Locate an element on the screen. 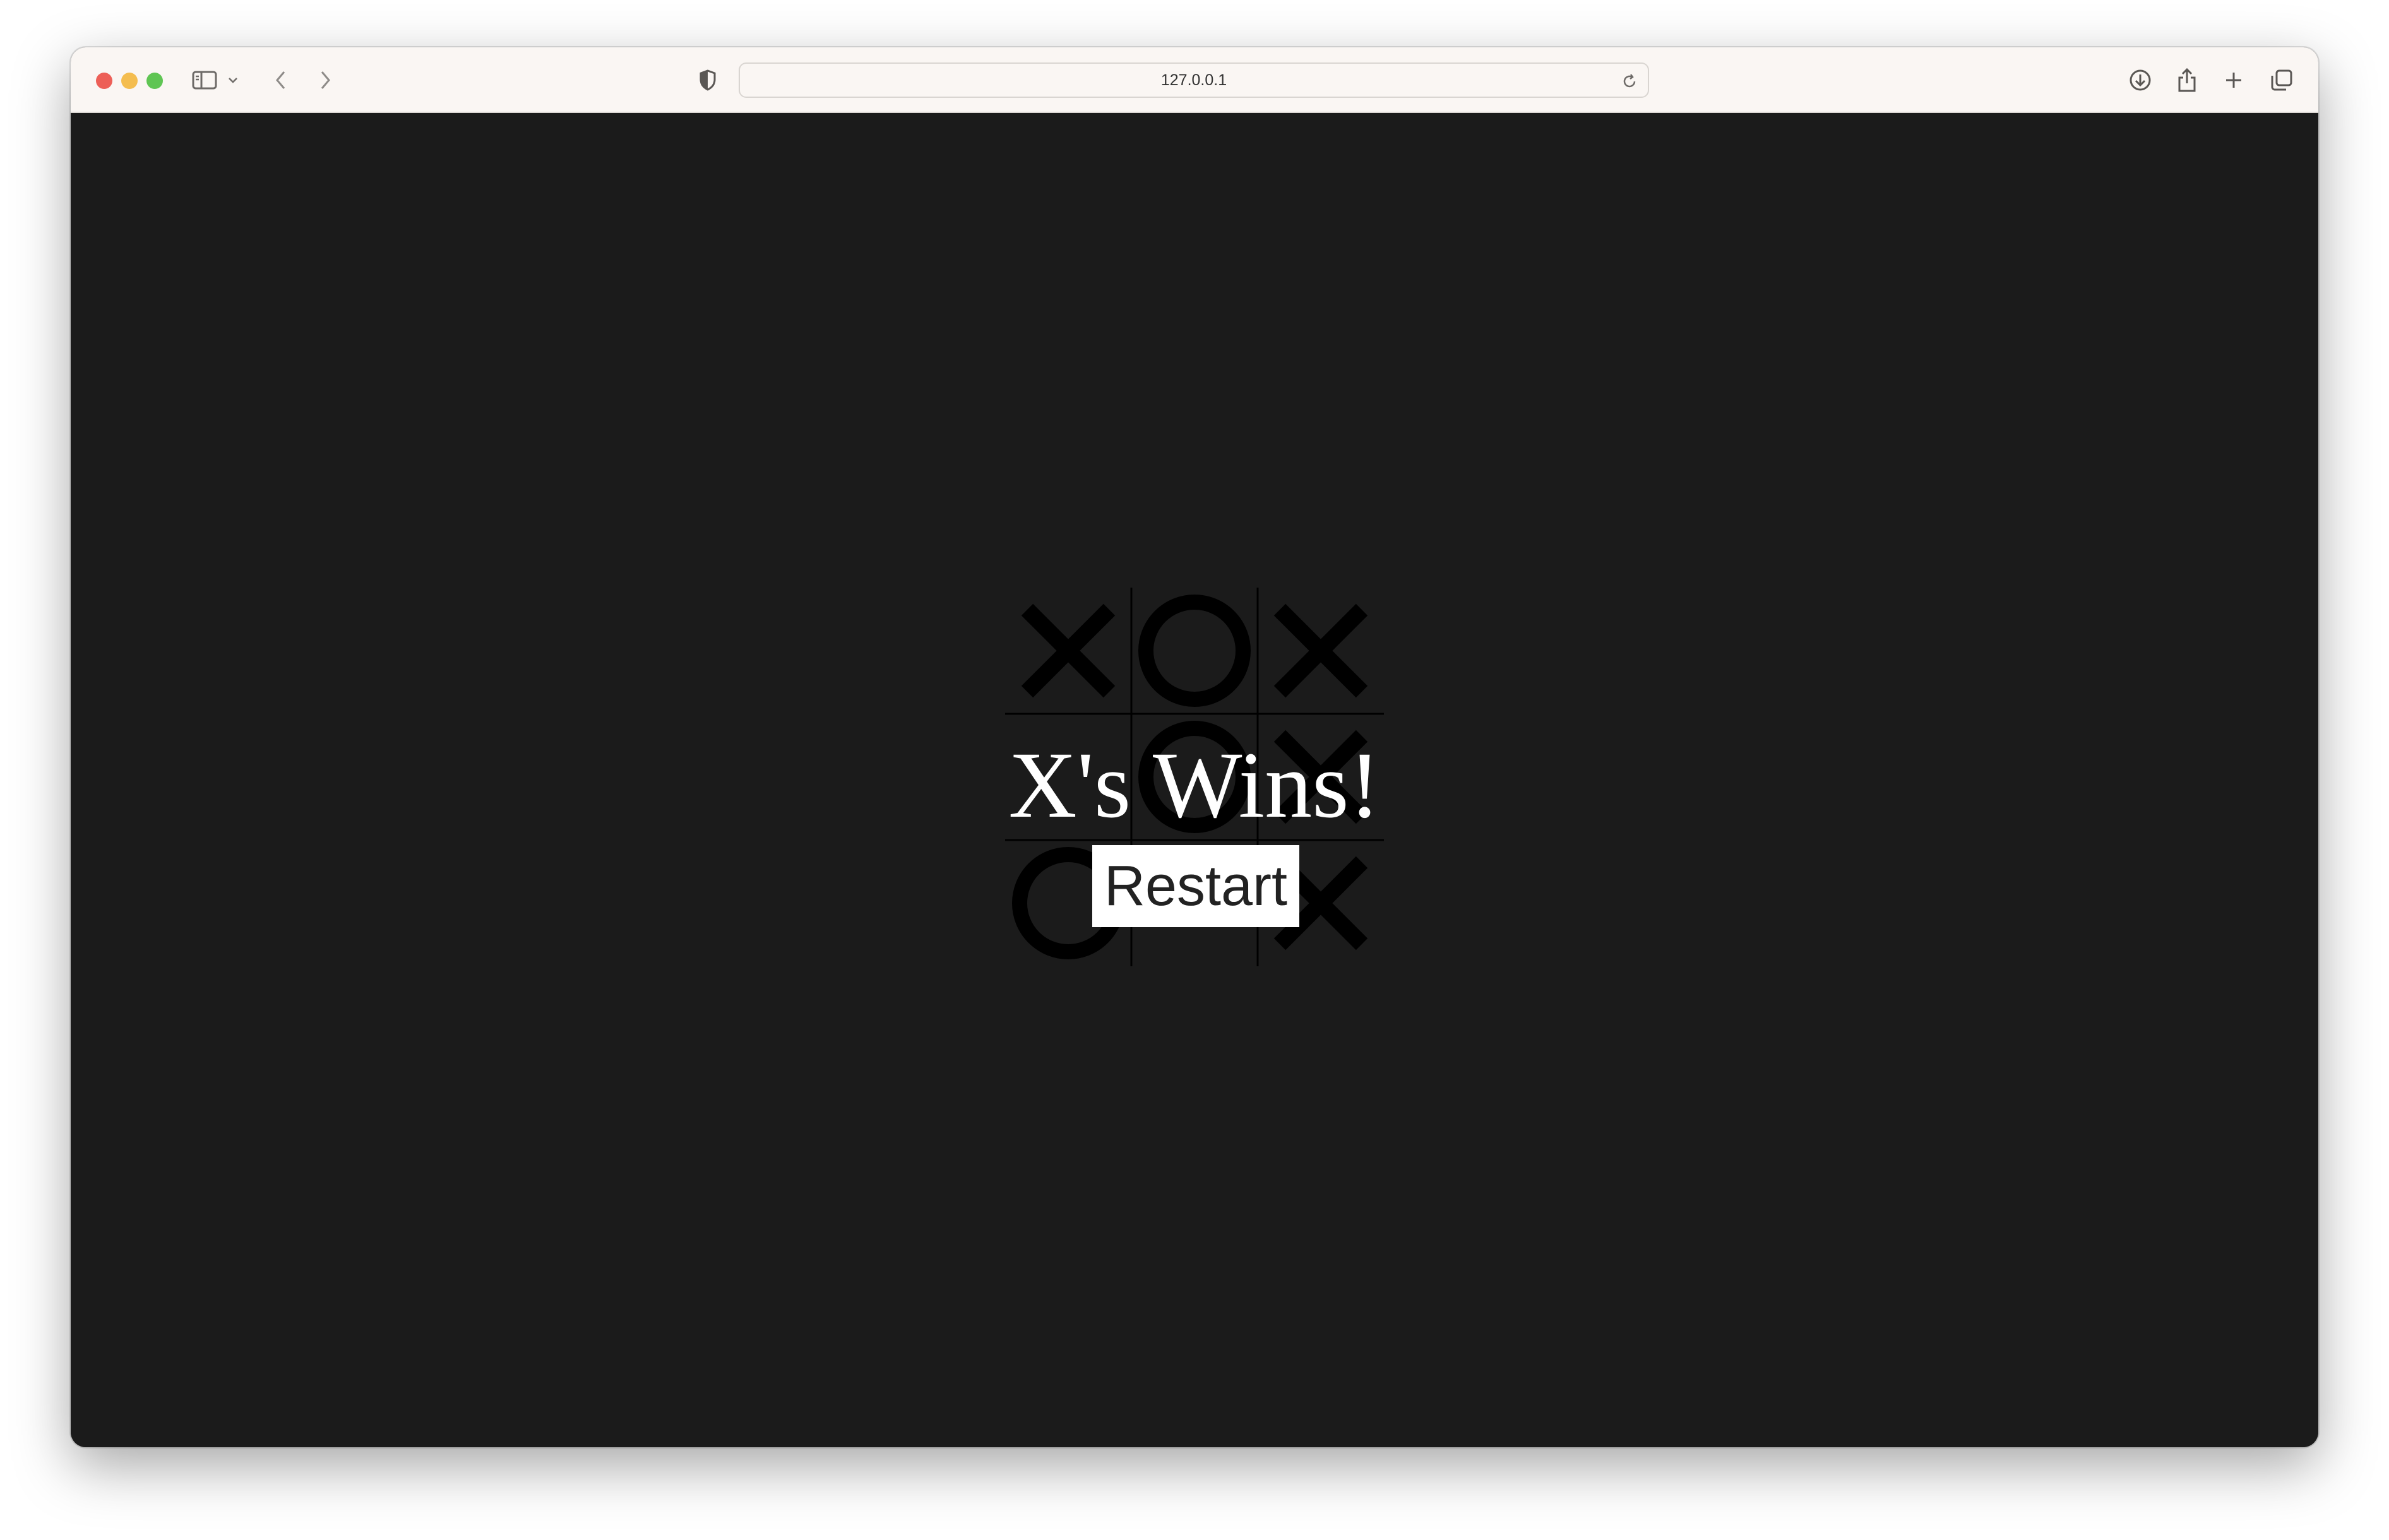 This screenshot has width=2389, height=1540. close-window-button is located at coordinates (104, 81).